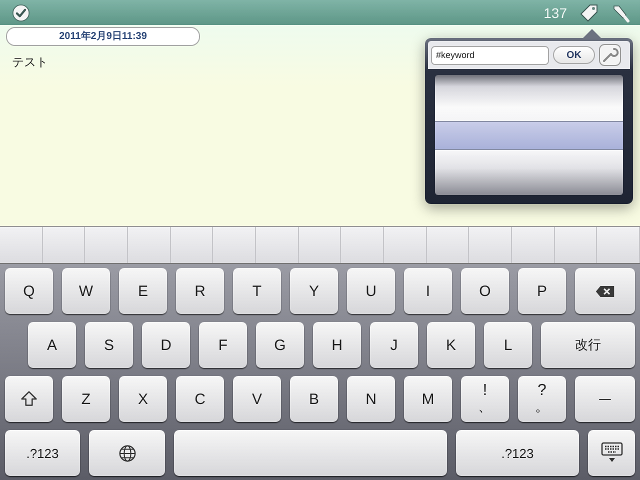 Image resolution: width=640 pixels, height=480 pixels. I want to click on globe-key, so click(127, 453).